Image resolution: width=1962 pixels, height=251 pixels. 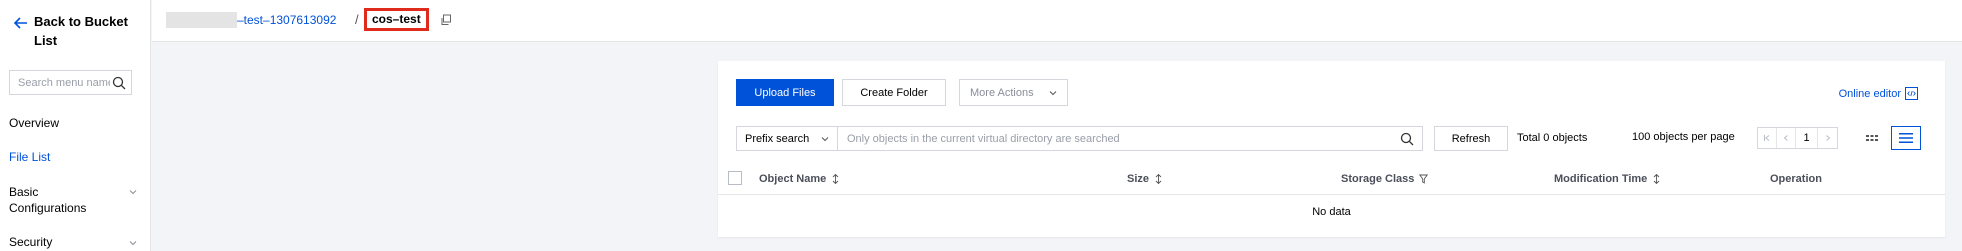 I want to click on upload-files-button: Upload Files, so click(x=785, y=92).